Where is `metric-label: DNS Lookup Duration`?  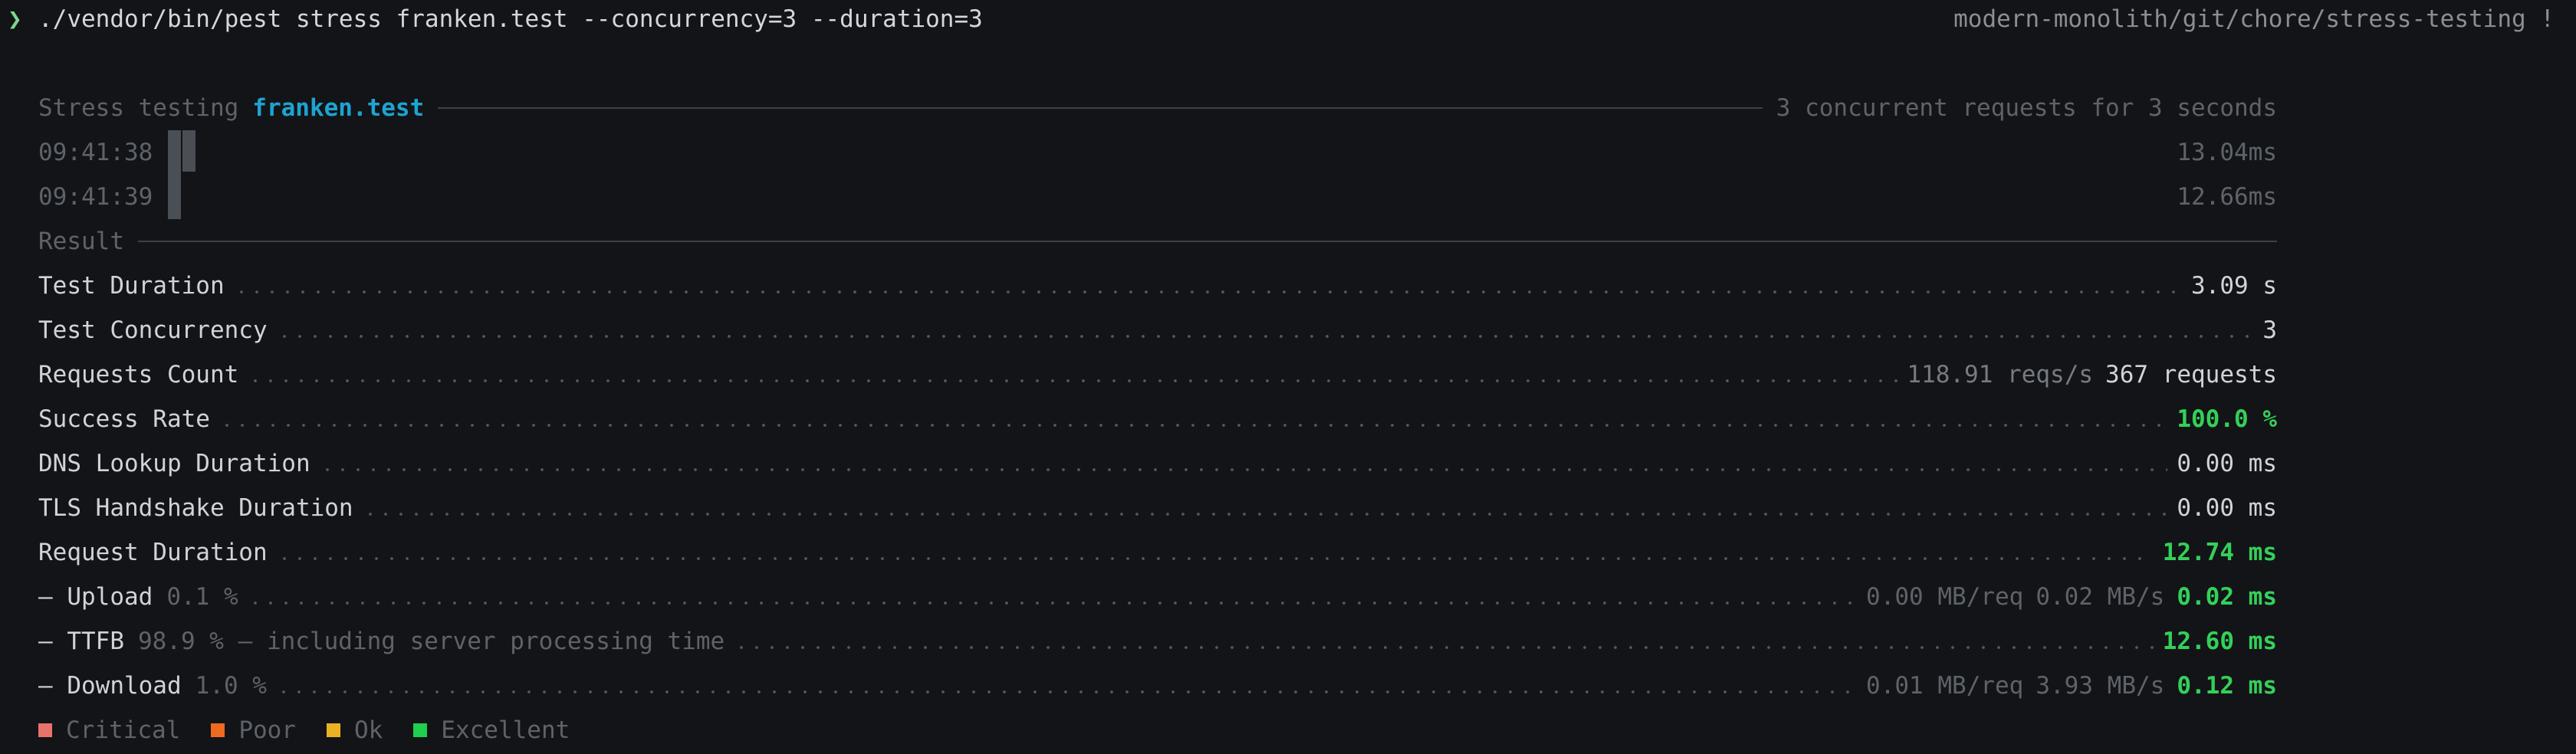 metric-label: DNS Lookup Duration is located at coordinates (174, 464).